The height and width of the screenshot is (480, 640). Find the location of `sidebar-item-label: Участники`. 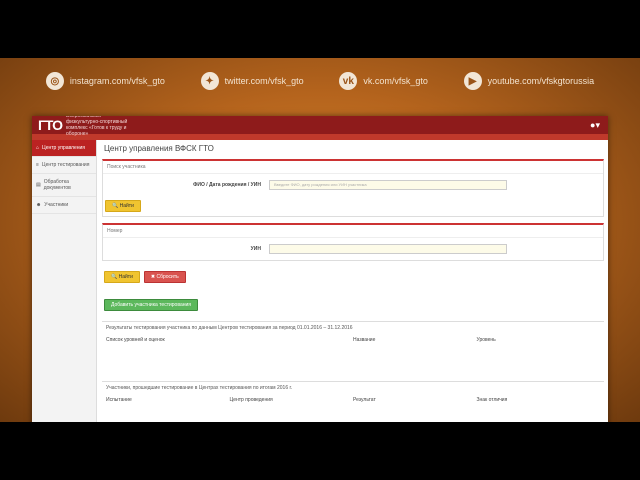

sidebar-item-label: Участники is located at coordinates (56, 205).